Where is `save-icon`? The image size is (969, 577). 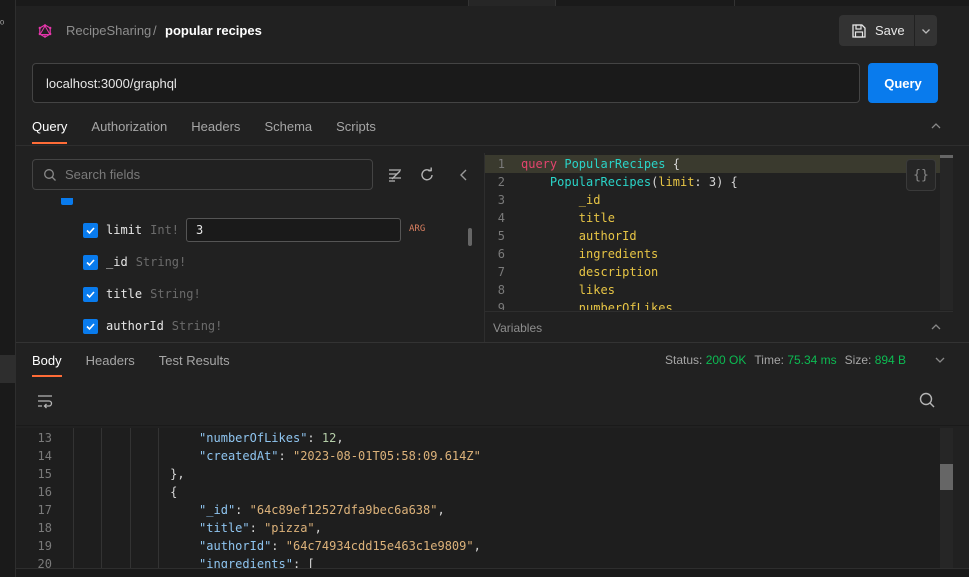
save-icon is located at coordinates (859, 30).